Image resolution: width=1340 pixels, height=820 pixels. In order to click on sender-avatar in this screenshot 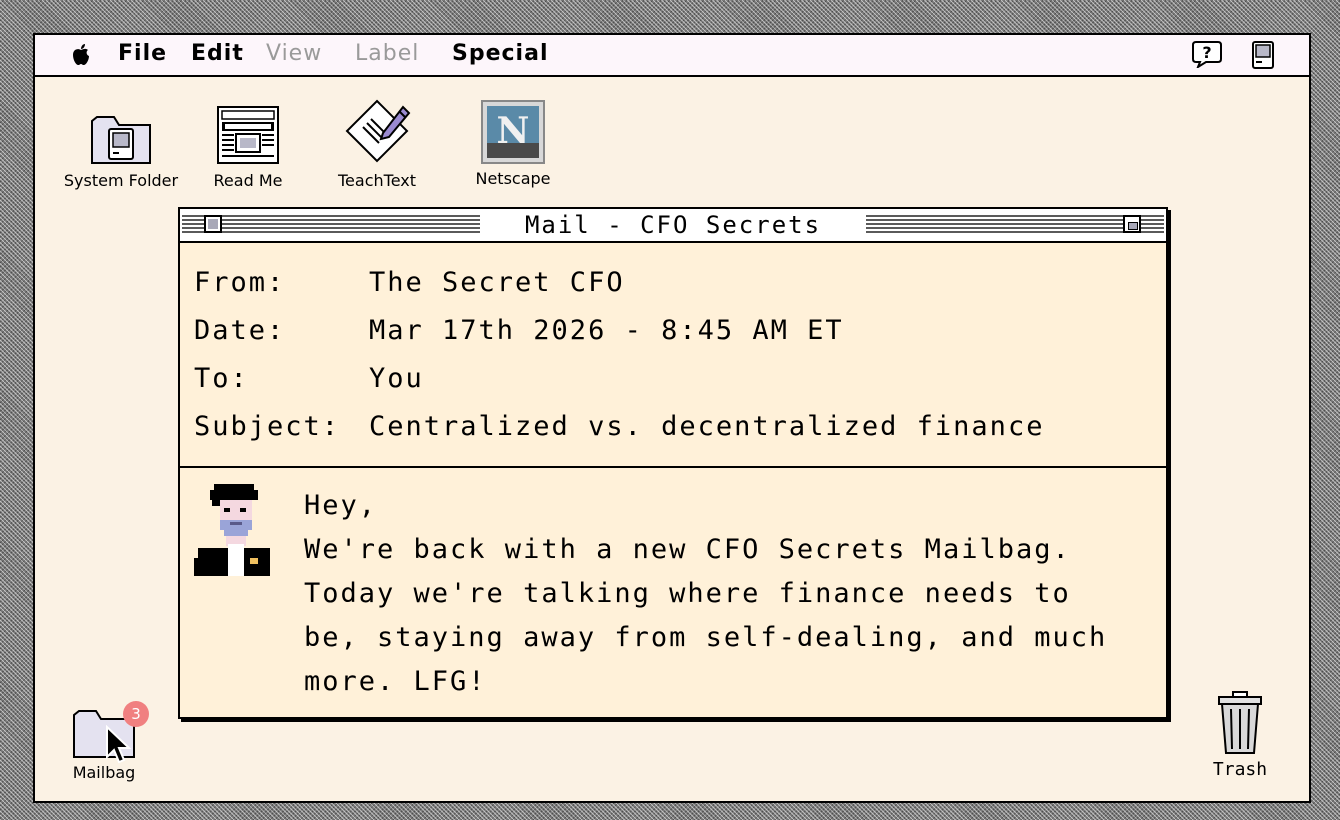, I will do `click(232, 530)`.